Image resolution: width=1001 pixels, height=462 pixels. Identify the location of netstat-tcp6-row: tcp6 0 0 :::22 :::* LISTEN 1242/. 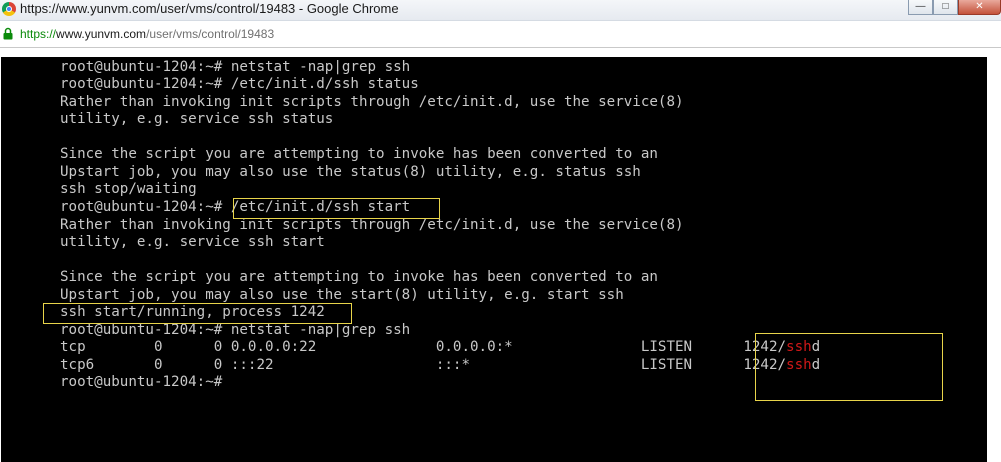
(423, 365).